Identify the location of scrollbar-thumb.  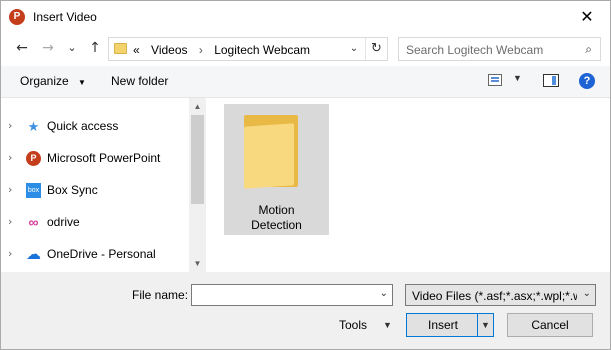
(197, 159).